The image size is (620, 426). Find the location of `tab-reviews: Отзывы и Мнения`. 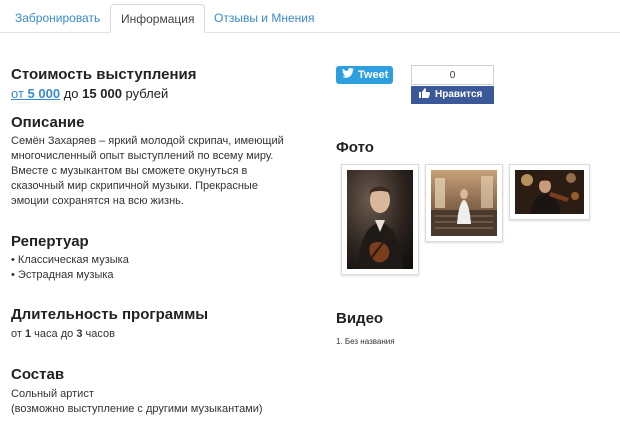

tab-reviews: Отзывы и Мнения is located at coordinates (264, 18).